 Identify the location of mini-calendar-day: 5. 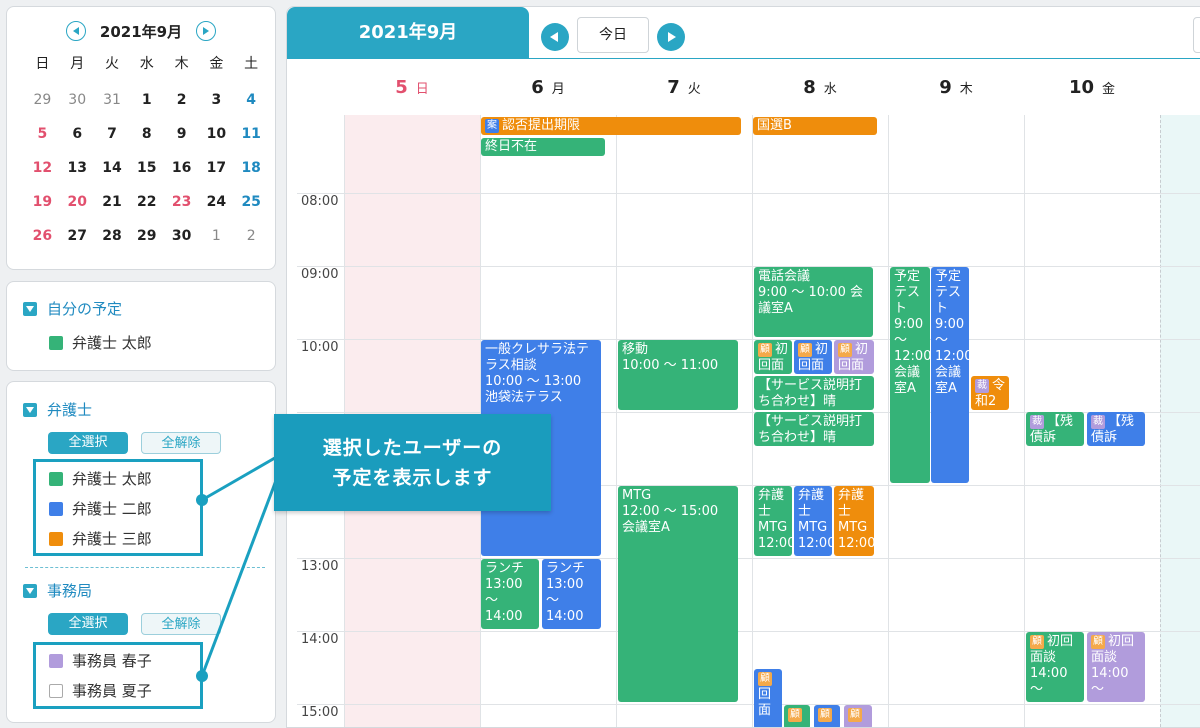
(42, 134).